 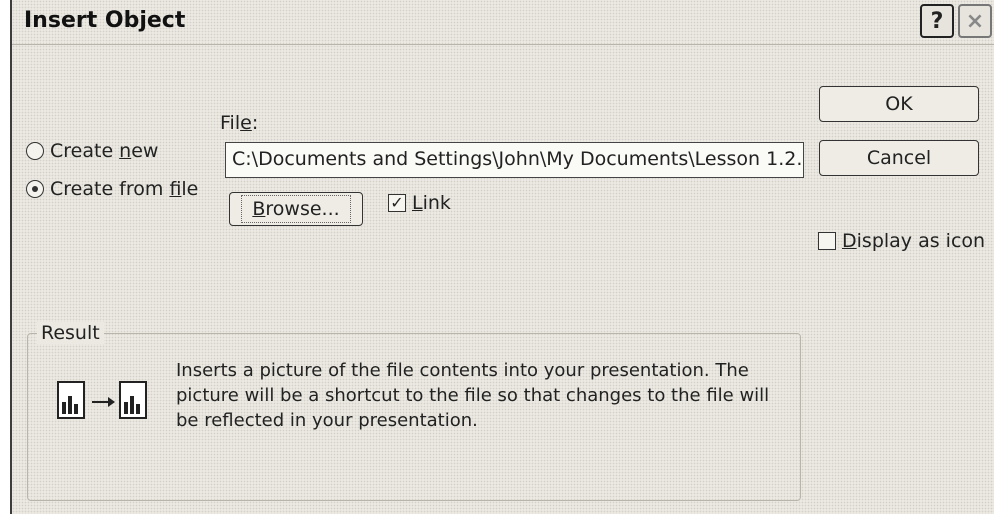 I want to click on cancel-button: Cancel, so click(x=899, y=158).